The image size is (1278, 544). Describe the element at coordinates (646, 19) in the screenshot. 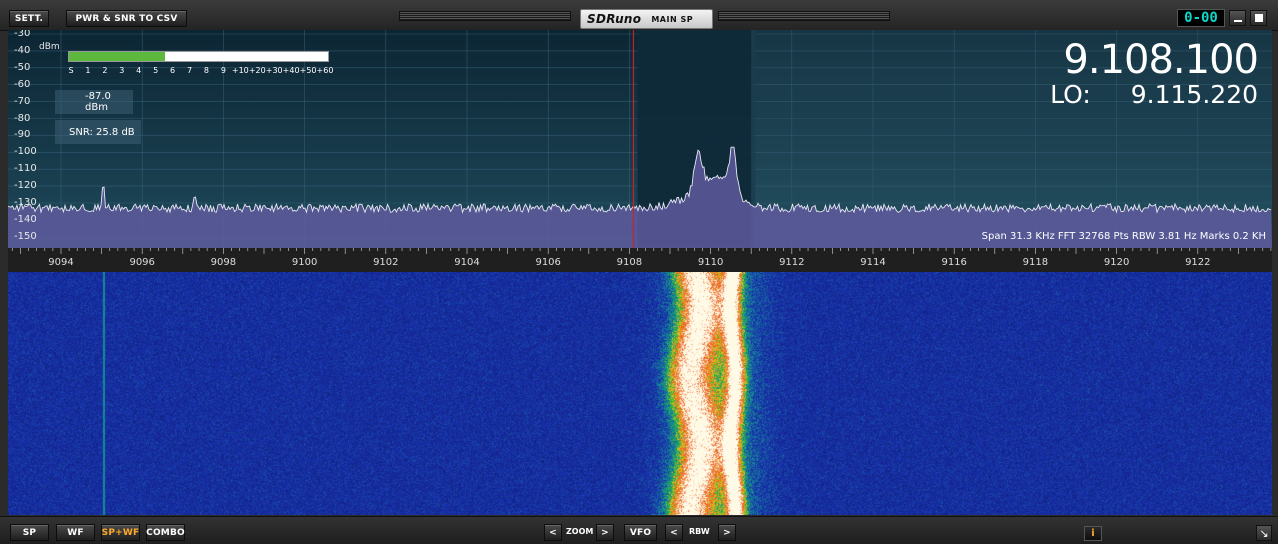

I see `app-logo: SDRuno MAIN SP` at that location.